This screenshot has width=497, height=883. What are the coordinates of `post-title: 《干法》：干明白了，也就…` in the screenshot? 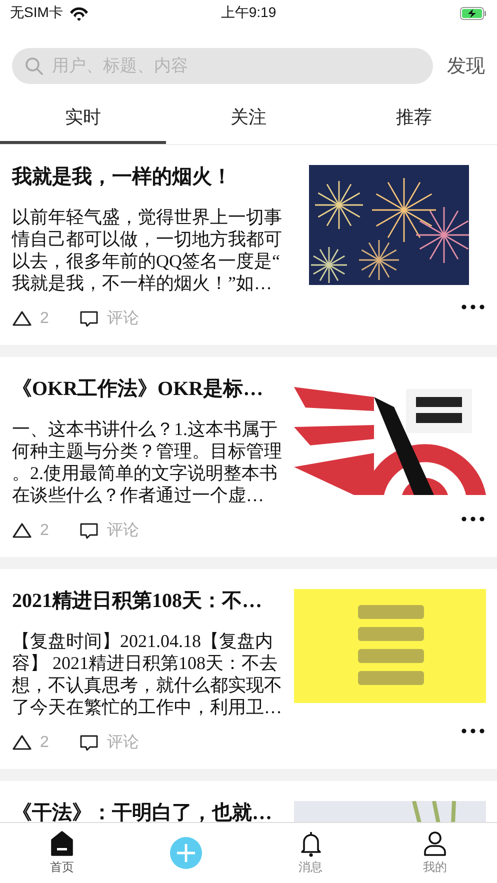 It's located at (142, 811).